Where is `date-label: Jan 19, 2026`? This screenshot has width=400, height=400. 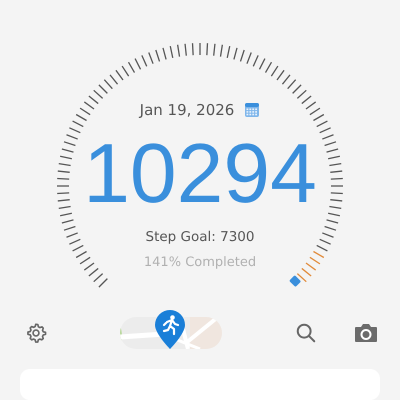 date-label: Jan 19, 2026 is located at coordinates (187, 110).